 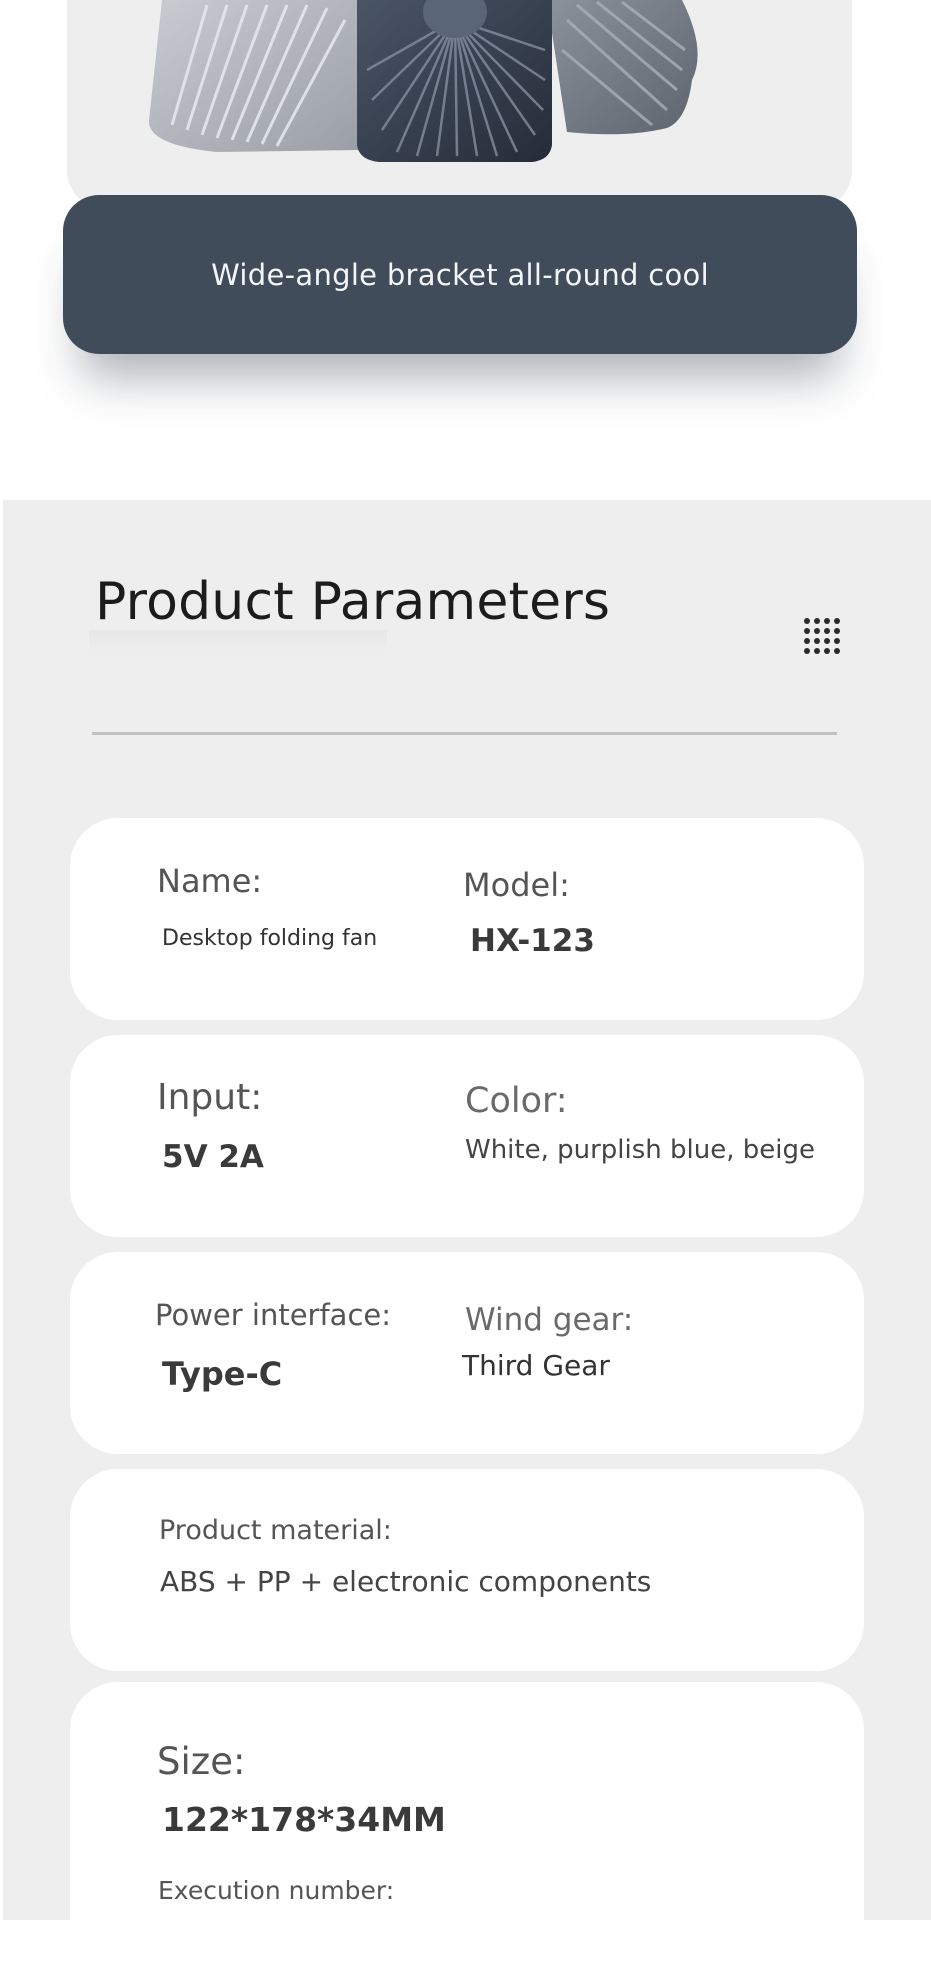 What do you see at coordinates (464, 733) in the screenshot?
I see `section-divider` at bounding box center [464, 733].